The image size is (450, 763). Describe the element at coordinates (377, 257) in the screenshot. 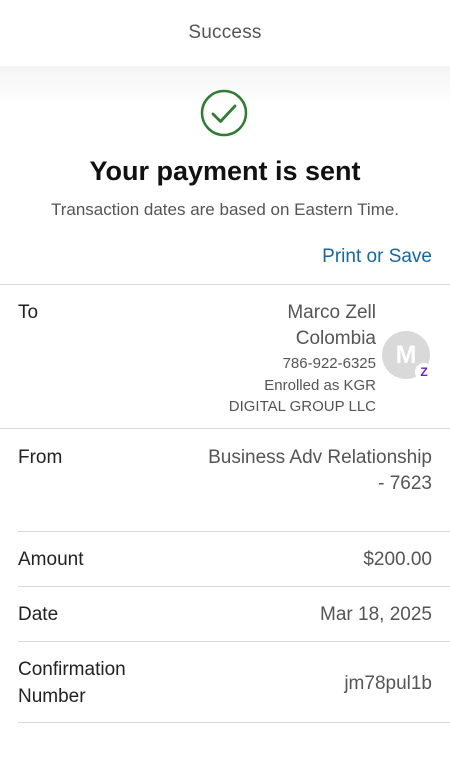

I see `print-or-save-link: Print or Save` at that location.